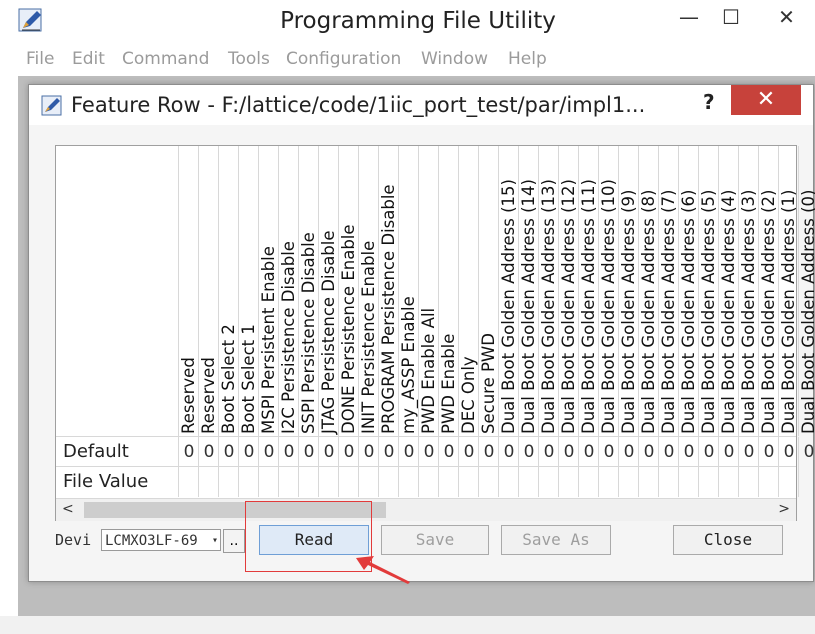  I want to click on column-header-label: INIT Persistence Enable, so click(368, 337).